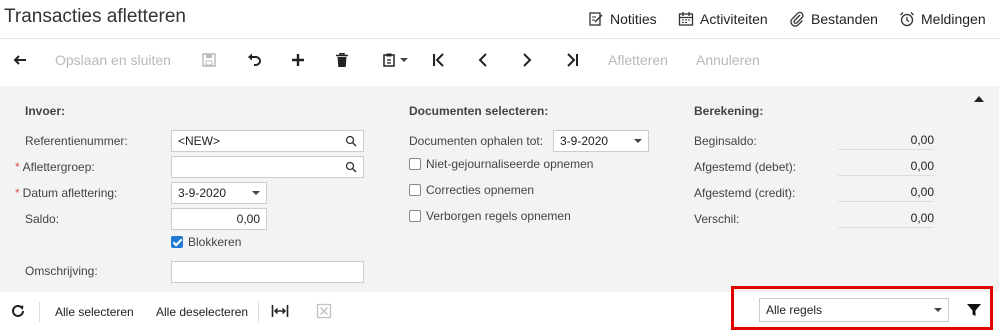 The image size is (999, 334). Describe the element at coordinates (58, 167) in the screenshot. I see `reconcile-group-label-text: Aflettergroep:` at that location.